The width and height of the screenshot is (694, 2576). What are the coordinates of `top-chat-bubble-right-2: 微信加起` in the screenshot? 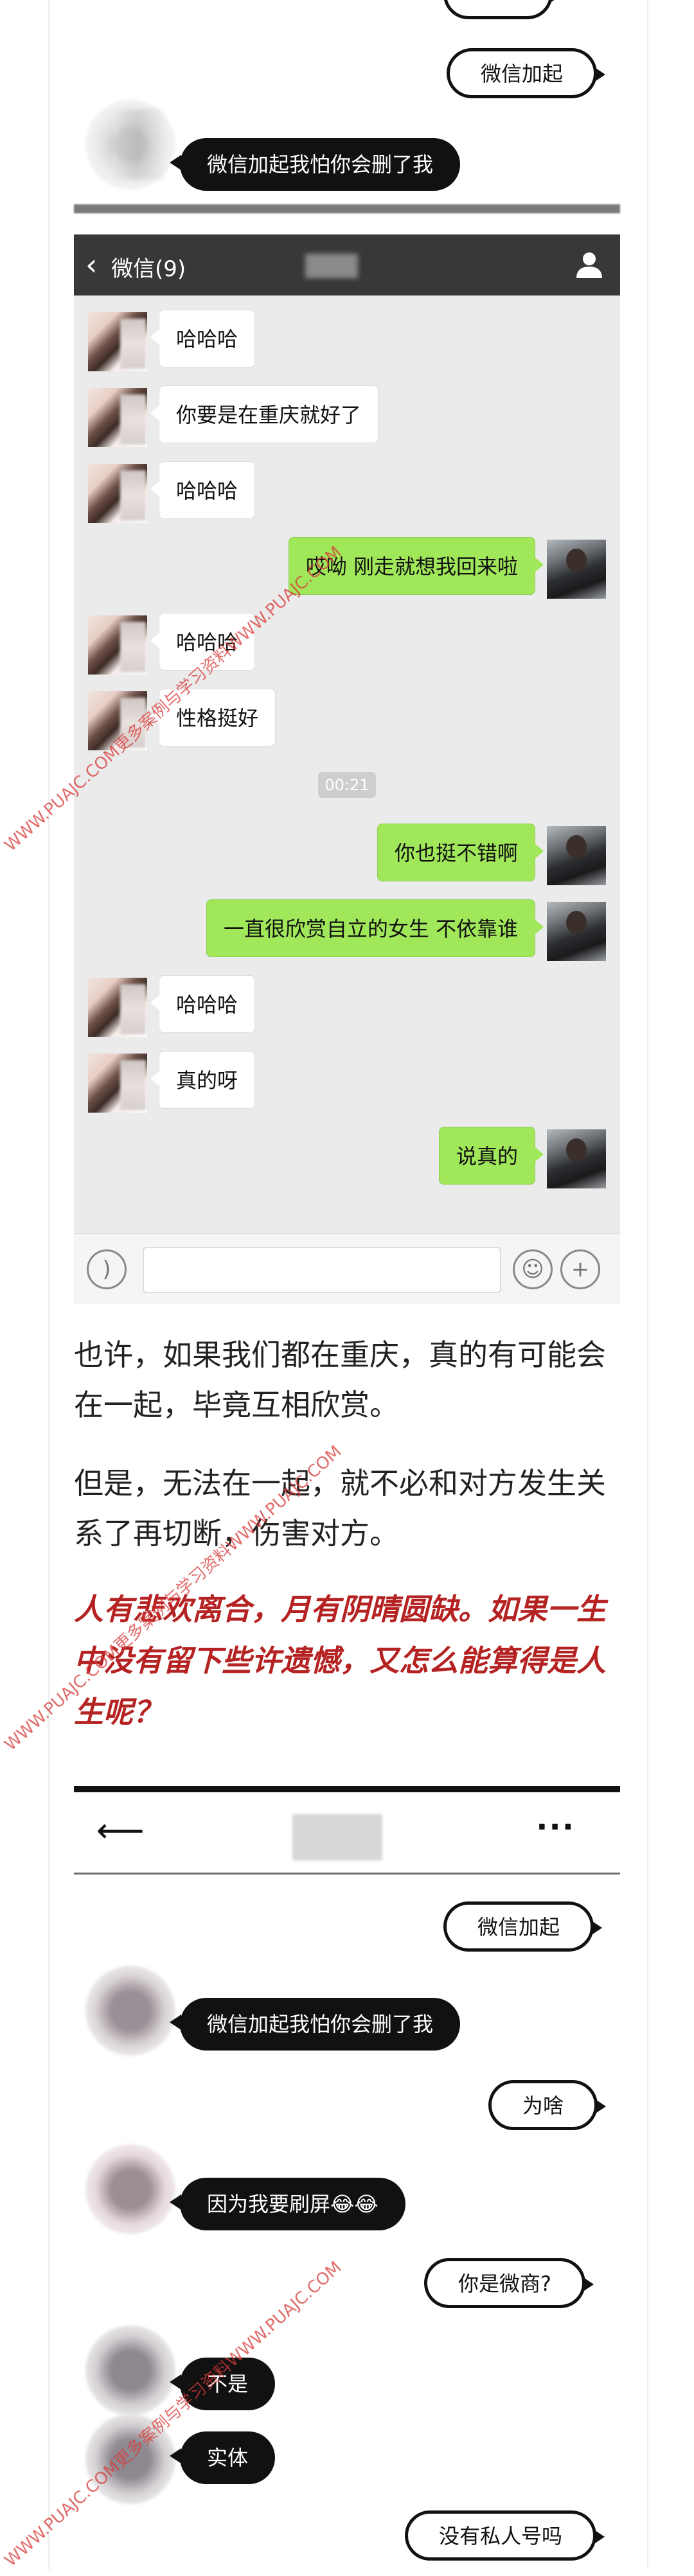 It's located at (526, 73).